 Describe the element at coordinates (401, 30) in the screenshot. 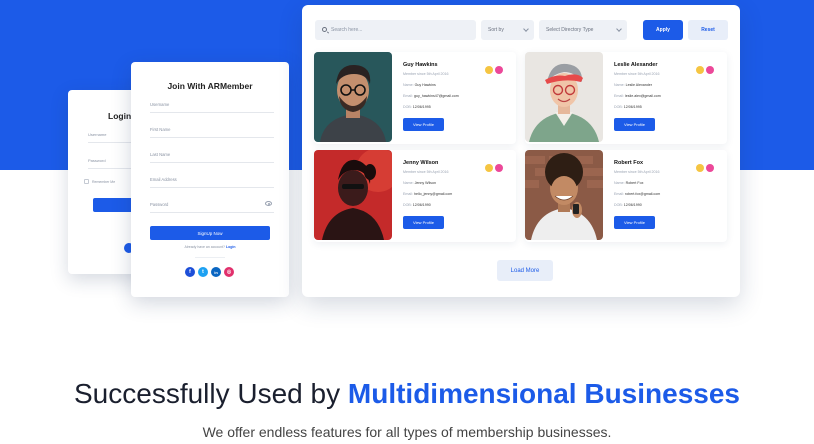

I see `search-input` at that location.